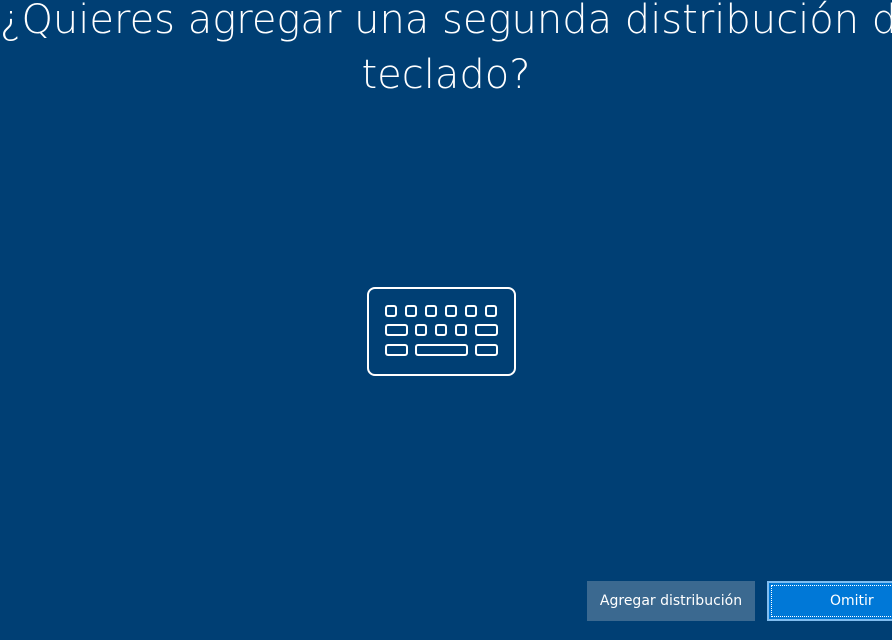  Describe the element at coordinates (829, 601) in the screenshot. I see `skip-button: Omitir` at that location.